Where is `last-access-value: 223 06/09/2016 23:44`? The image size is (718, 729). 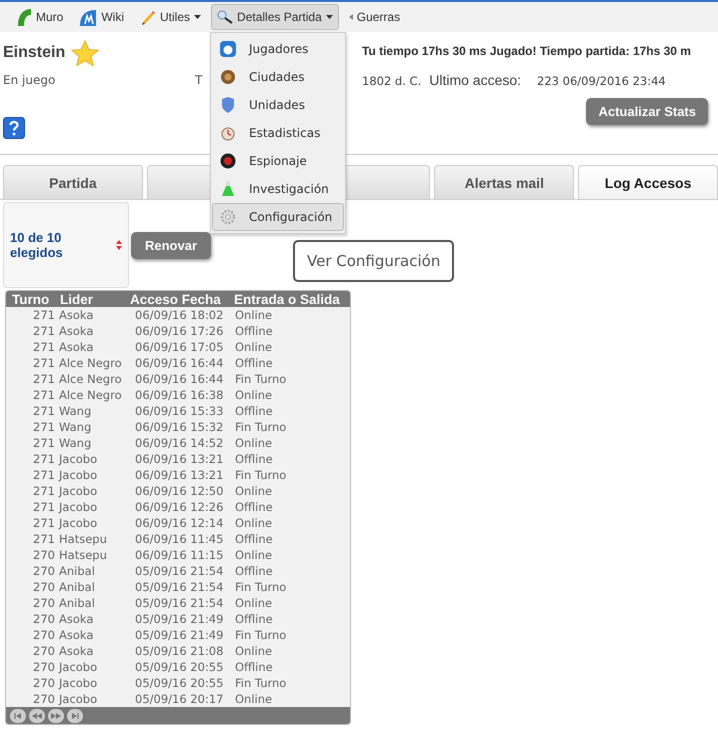
last-access-value: 223 06/09/2016 23:44 is located at coordinates (601, 81).